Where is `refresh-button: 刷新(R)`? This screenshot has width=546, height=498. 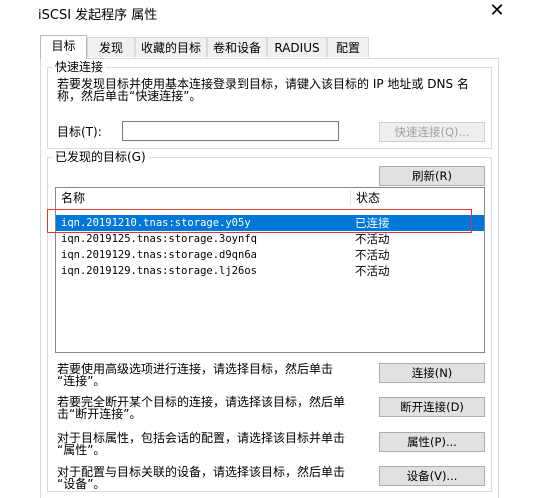
refresh-button: 刷新(R) is located at coordinates (432, 176).